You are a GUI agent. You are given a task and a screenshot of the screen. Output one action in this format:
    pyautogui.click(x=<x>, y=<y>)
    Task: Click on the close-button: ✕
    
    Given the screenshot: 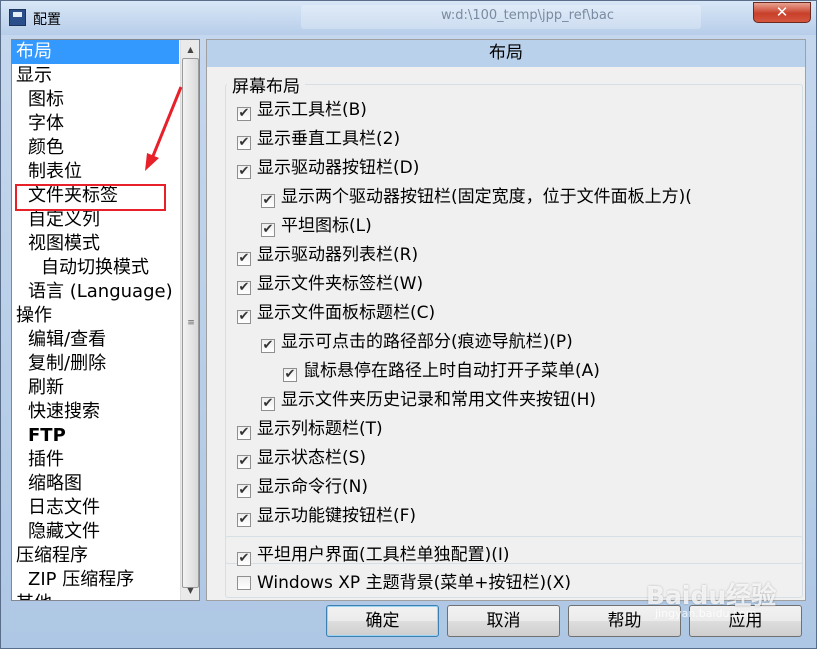 What is the action you would take?
    pyautogui.click(x=782, y=12)
    